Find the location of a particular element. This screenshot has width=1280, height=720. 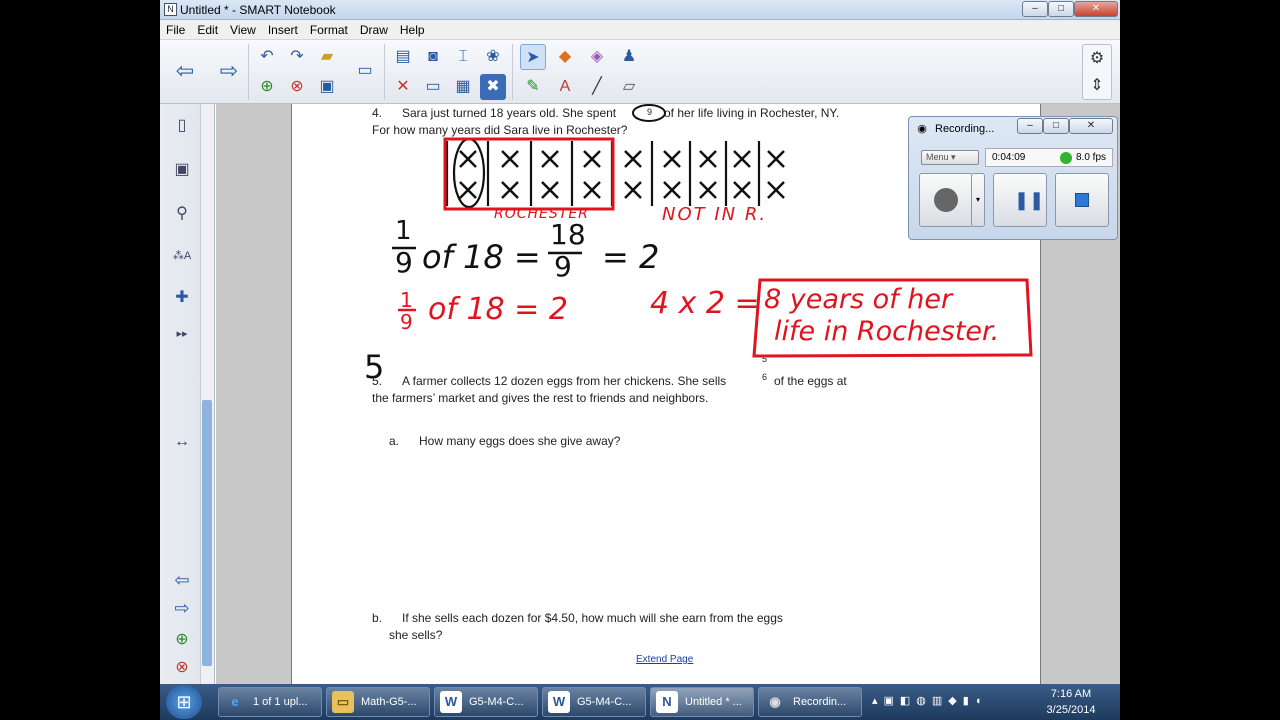

menu-view: View is located at coordinates (243, 28).